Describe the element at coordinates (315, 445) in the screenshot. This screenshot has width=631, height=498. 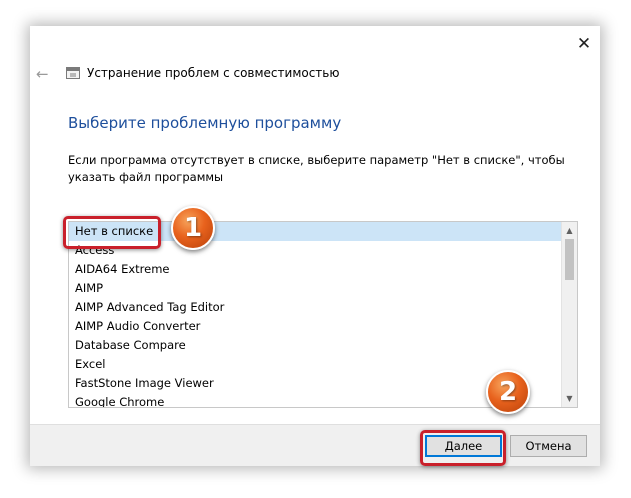
I see `dialog-footer: Далее Отмена` at that location.